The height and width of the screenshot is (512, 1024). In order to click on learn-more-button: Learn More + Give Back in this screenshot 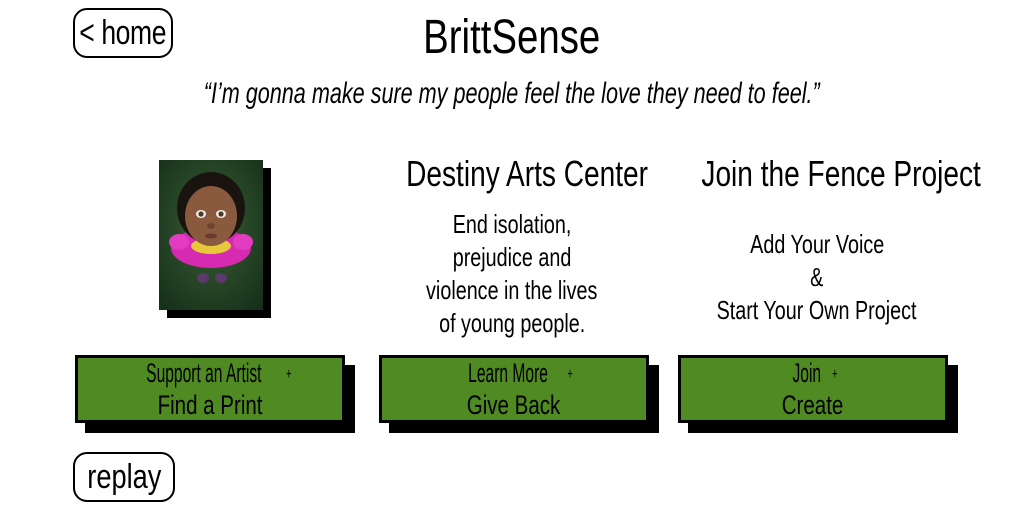, I will do `click(519, 394)`.